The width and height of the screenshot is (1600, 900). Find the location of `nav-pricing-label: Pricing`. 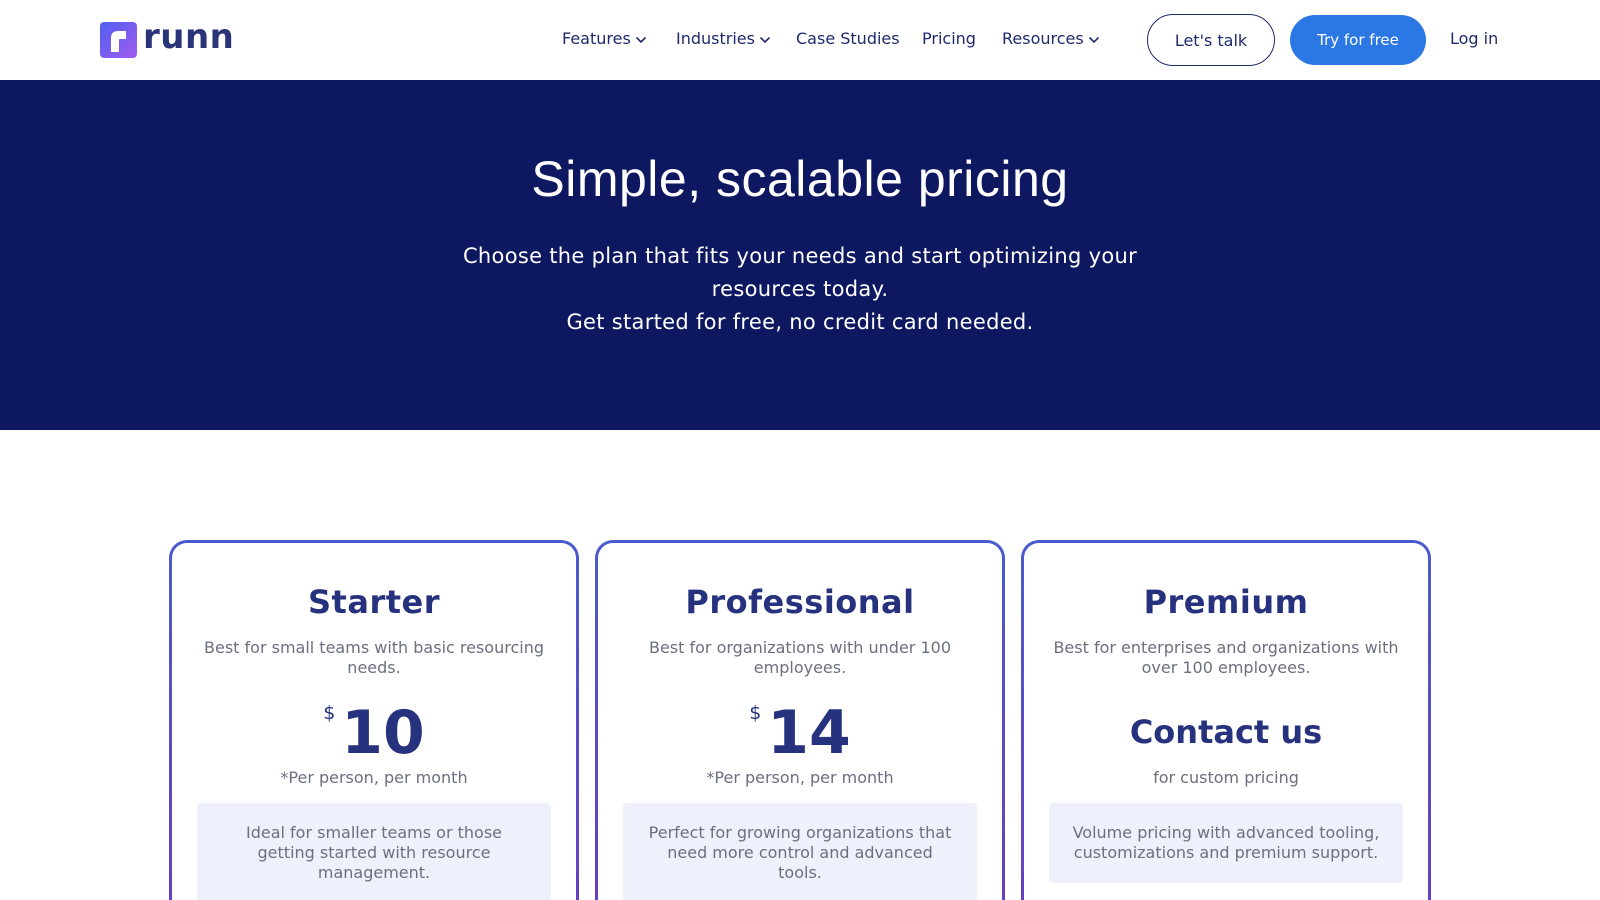

nav-pricing-label: Pricing is located at coordinates (949, 38).